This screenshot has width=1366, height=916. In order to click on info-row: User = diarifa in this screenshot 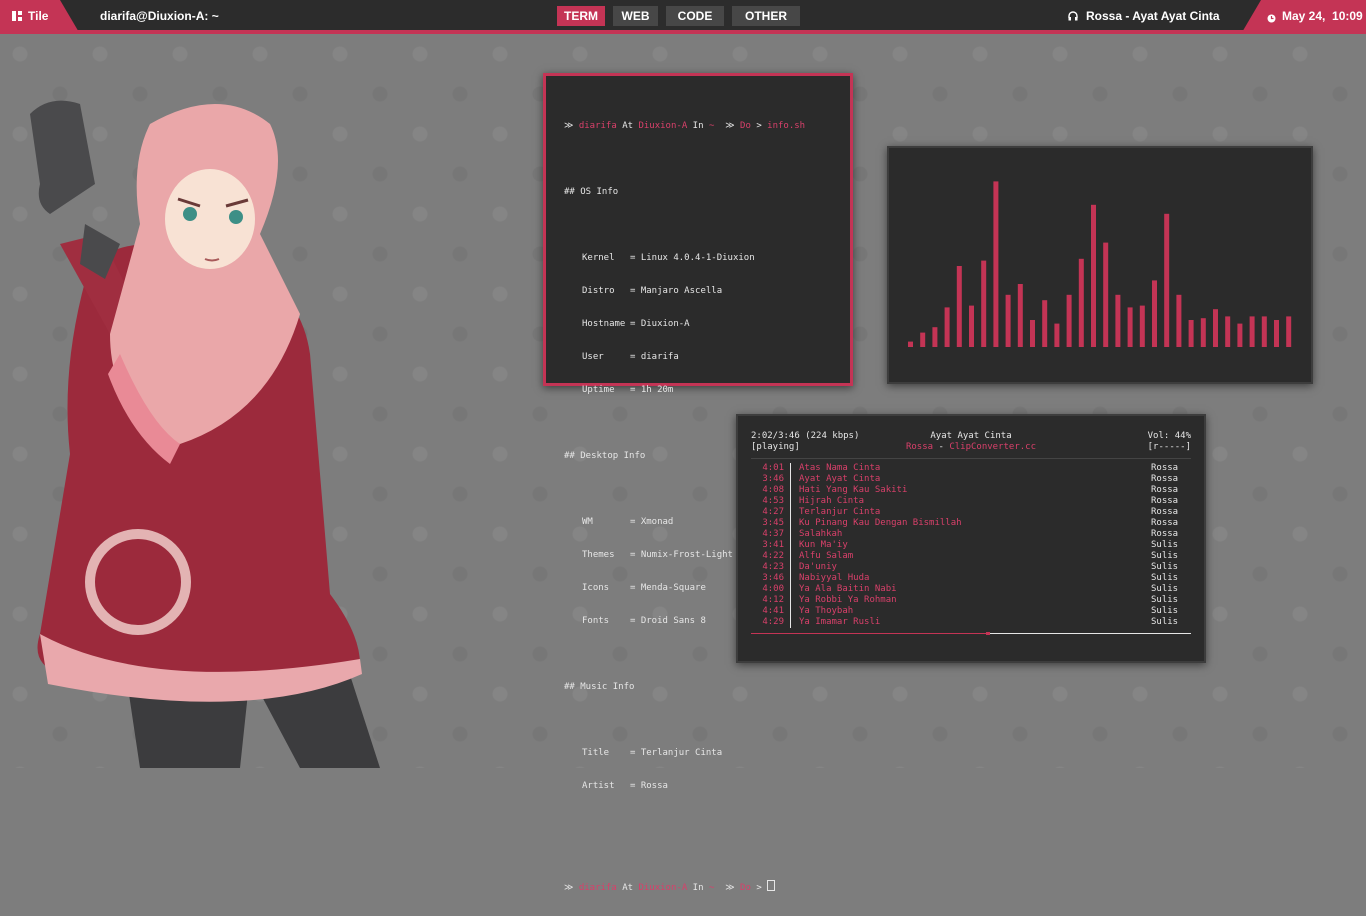, I will do `click(630, 357)`.